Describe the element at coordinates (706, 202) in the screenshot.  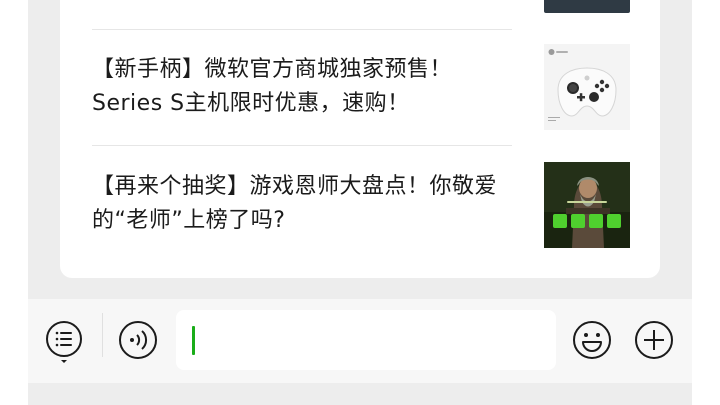
I see `right-margin` at that location.